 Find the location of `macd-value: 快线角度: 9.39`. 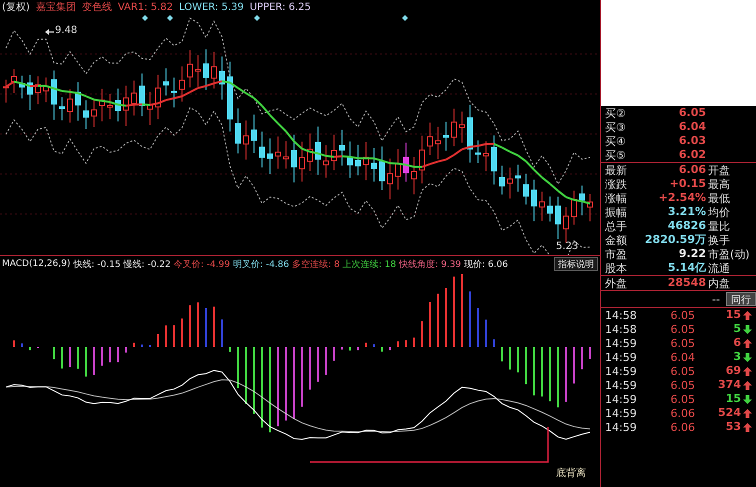

macd-value: 快线角度: 9.39 is located at coordinates (430, 264).